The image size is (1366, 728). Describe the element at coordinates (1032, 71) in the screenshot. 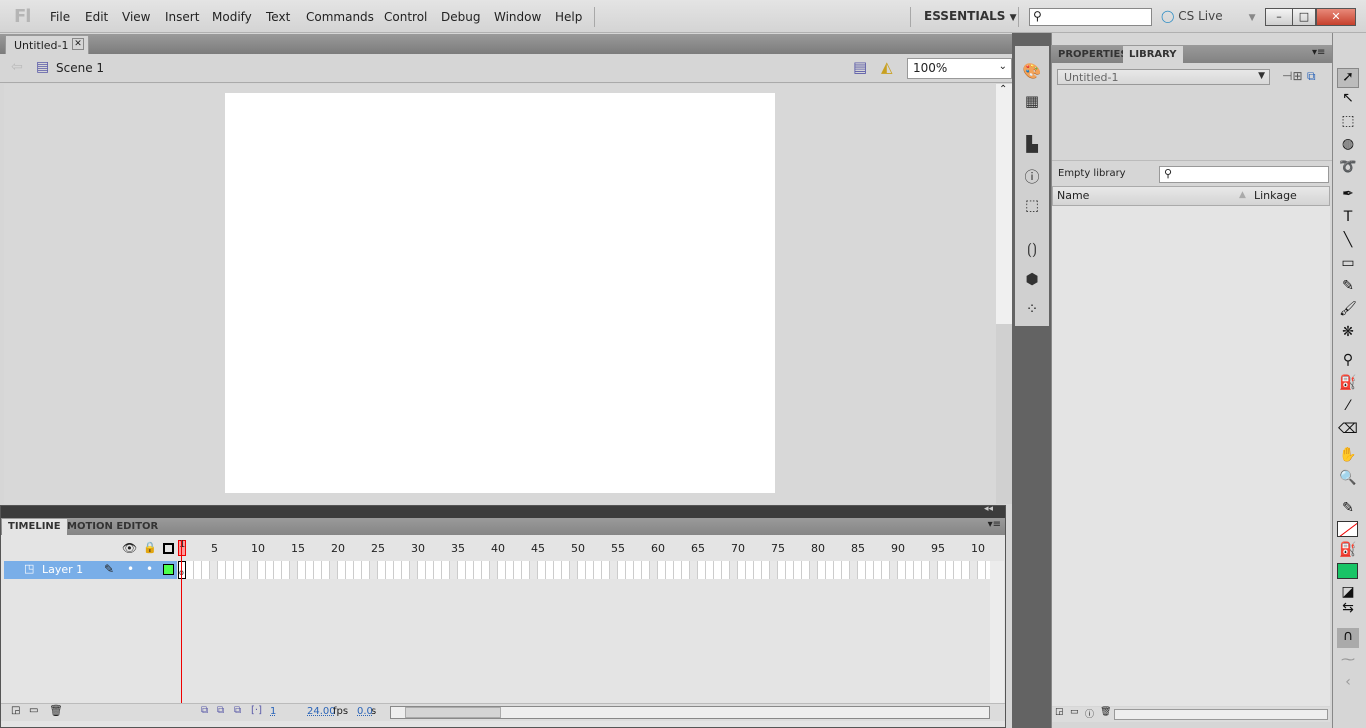

I see `color-palette-icon: 🎨` at that location.